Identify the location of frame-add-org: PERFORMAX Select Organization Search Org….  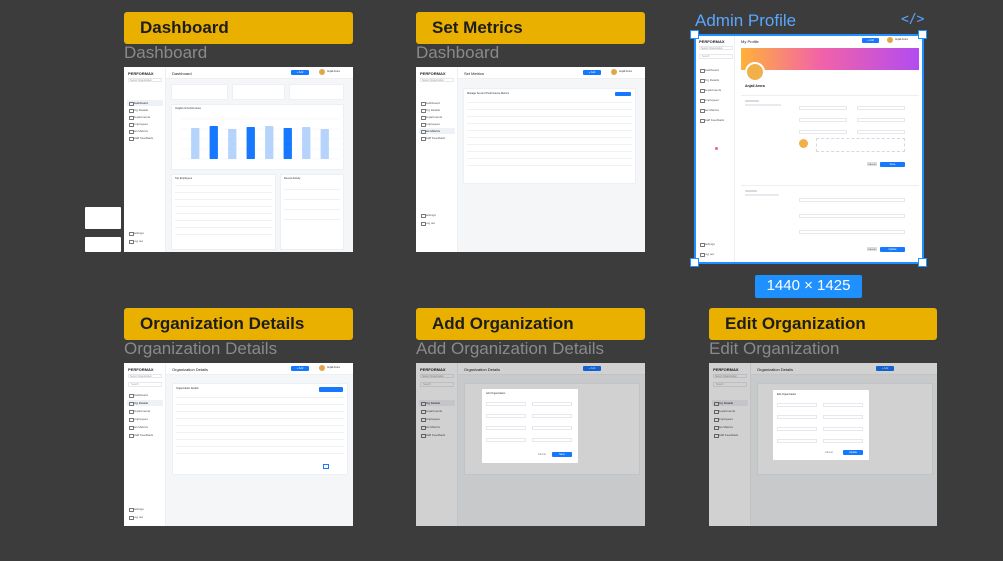
(530, 444).